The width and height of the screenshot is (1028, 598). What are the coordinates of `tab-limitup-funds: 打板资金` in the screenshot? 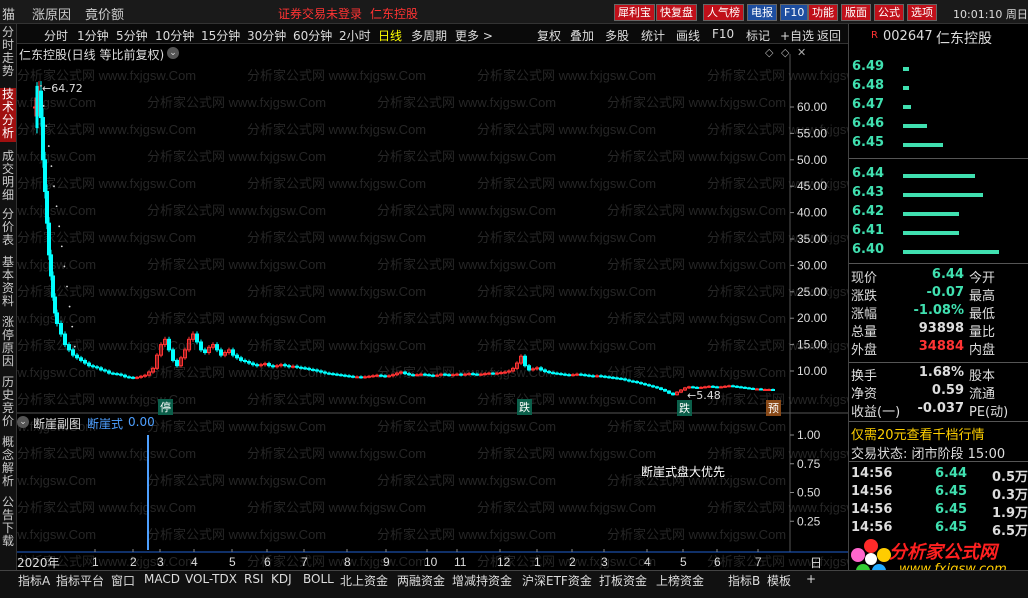 It's located at (623, 580).